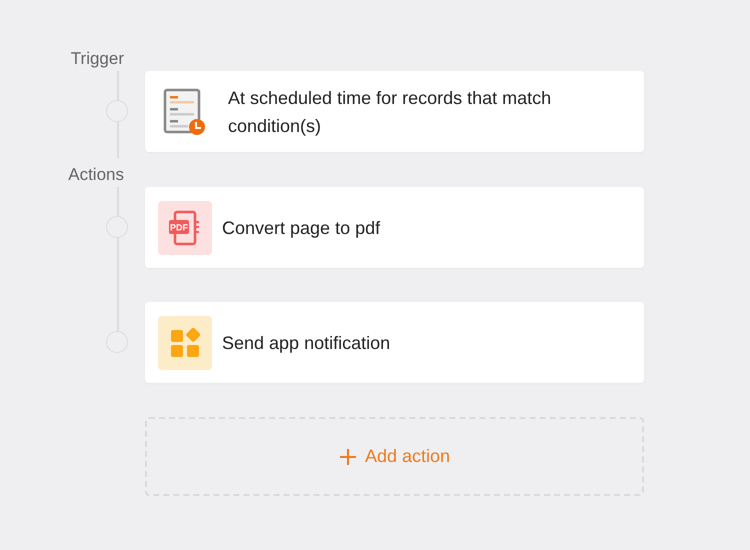 The width and height of the screenshot is (750, 550). I want to click on step-title: At scheduled time for records that match condition(s), so click(390, 112).